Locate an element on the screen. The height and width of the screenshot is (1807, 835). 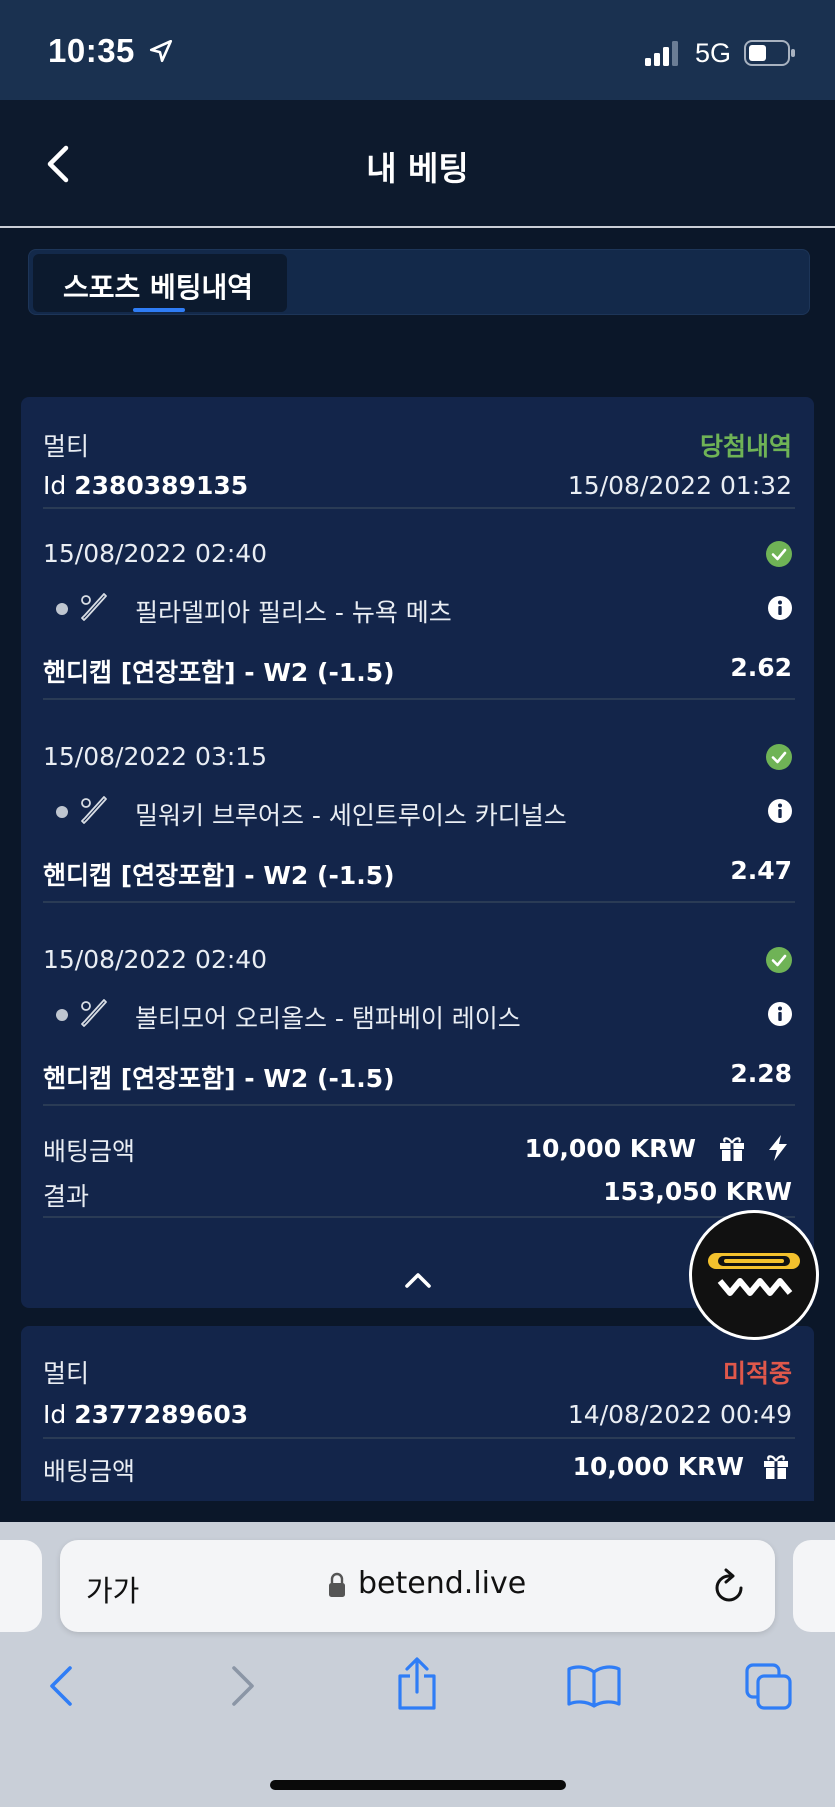
bet-id-value: 2377289603 is located at coordinates (161, 1414).